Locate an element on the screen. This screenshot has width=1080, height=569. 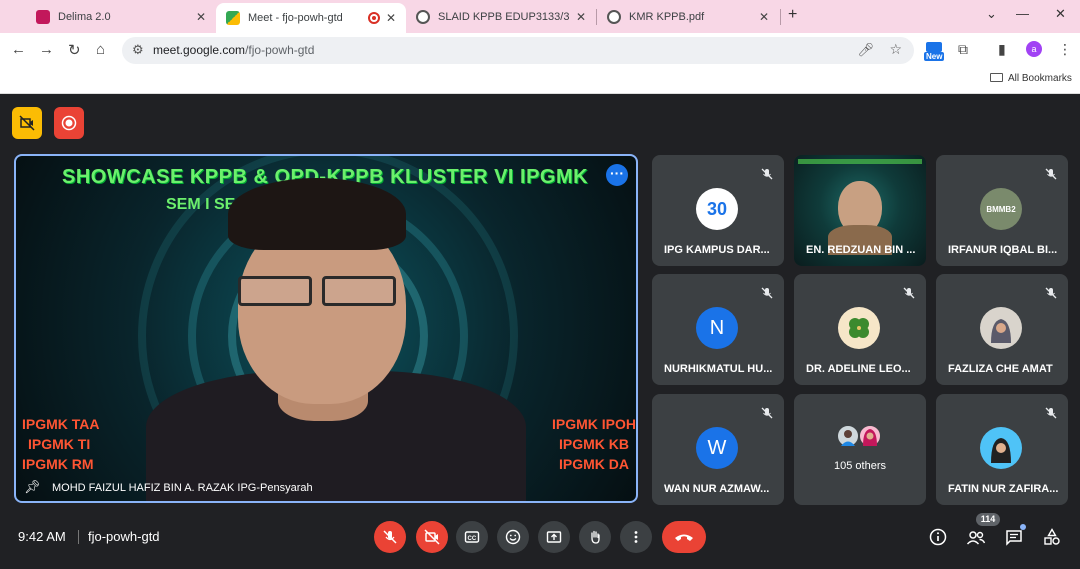
initial-avatar: N is located at coordinates (717, 328).